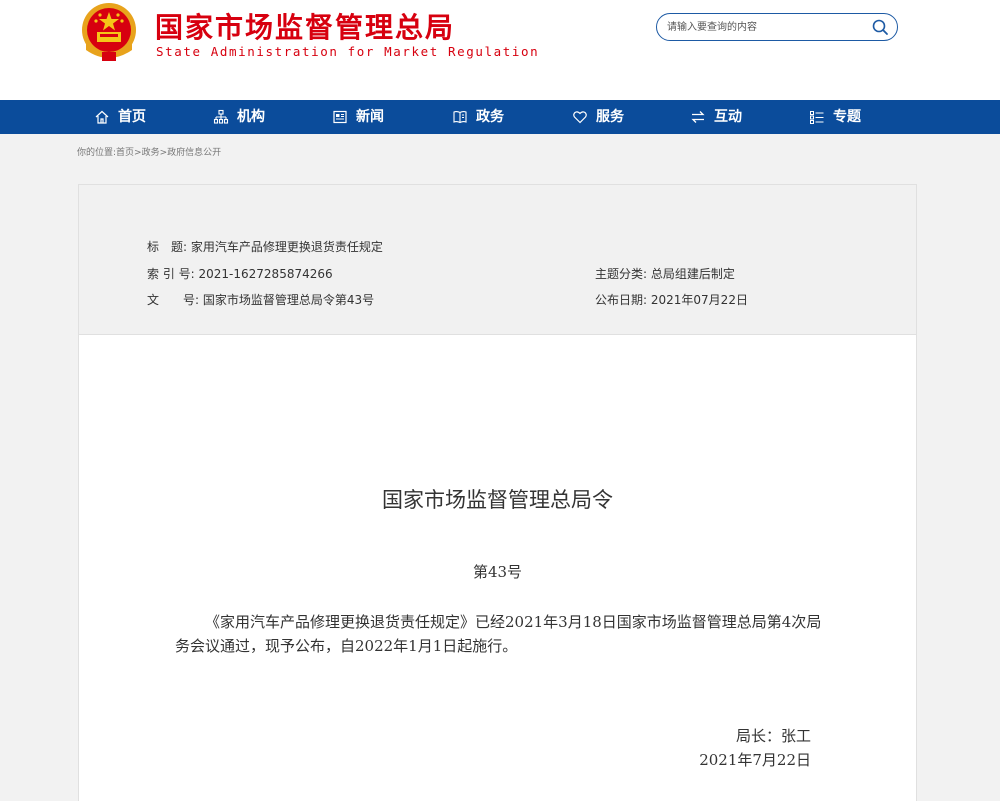 The image size is (1000, 801). I want to click on meta-category-row: 主题分类: 总局组建后制定, so click(665, 273).